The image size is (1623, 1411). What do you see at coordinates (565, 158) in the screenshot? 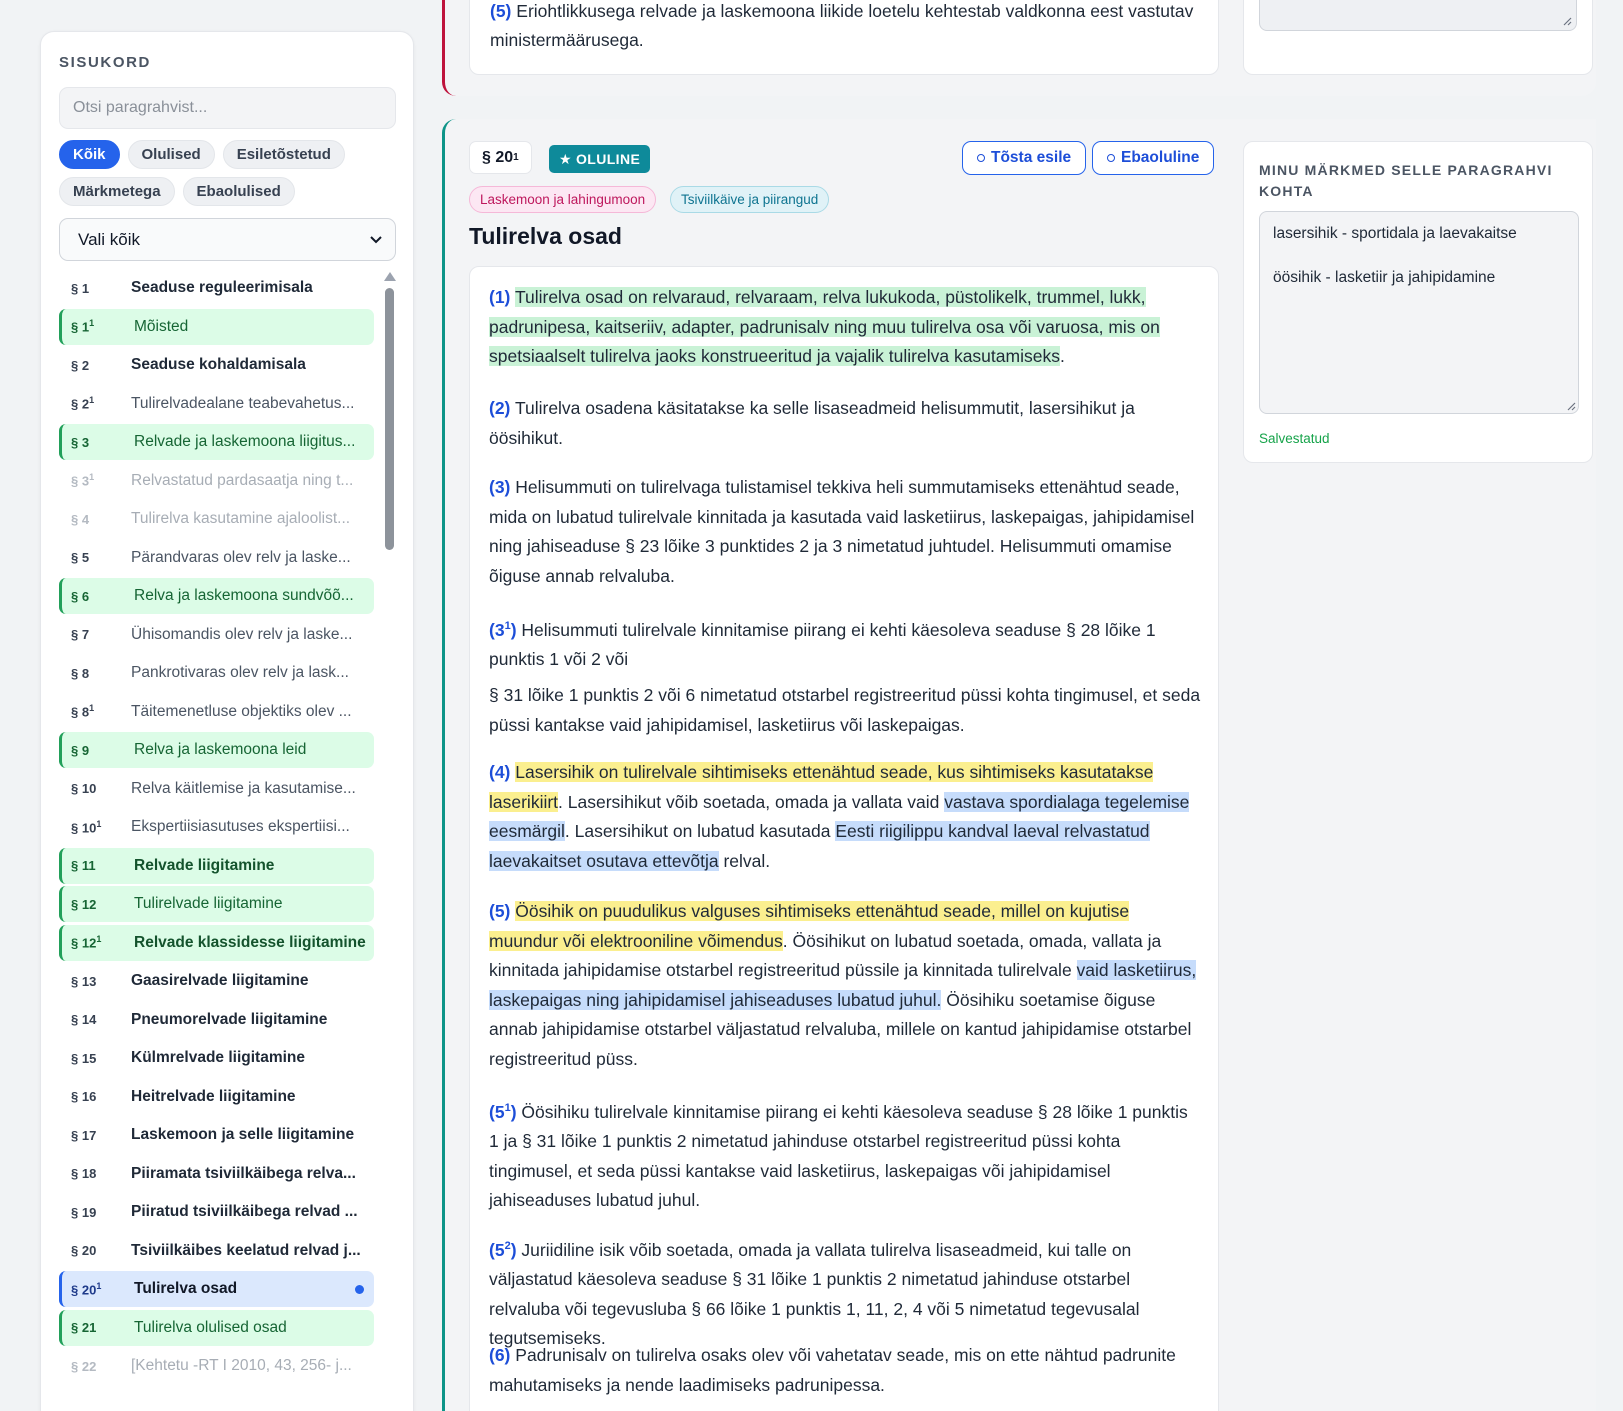
I see `star-icon: ★` at bounding box center [565, 158].